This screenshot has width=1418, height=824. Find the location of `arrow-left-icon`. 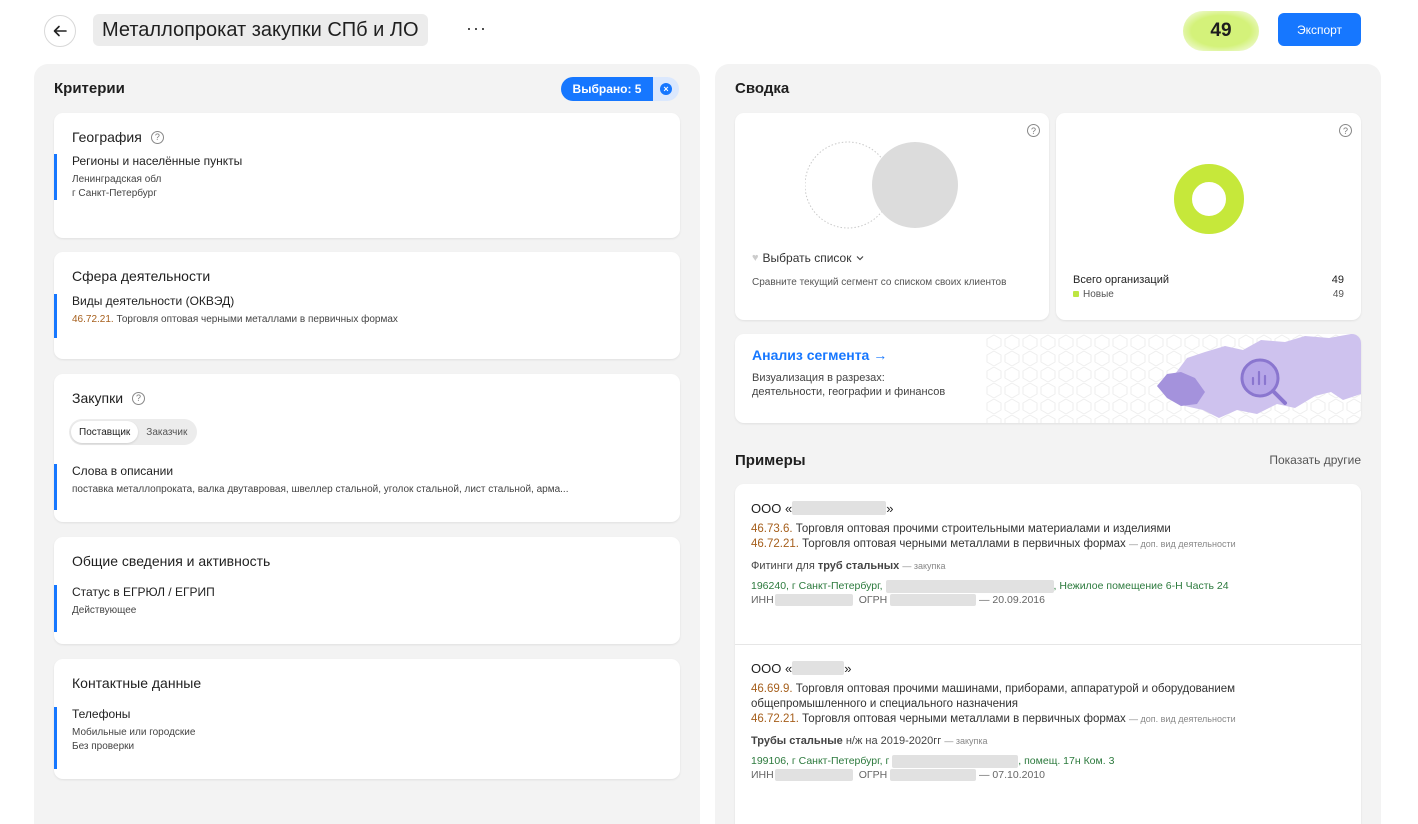

arrow-left-icon is located at coordinates (60, 31).